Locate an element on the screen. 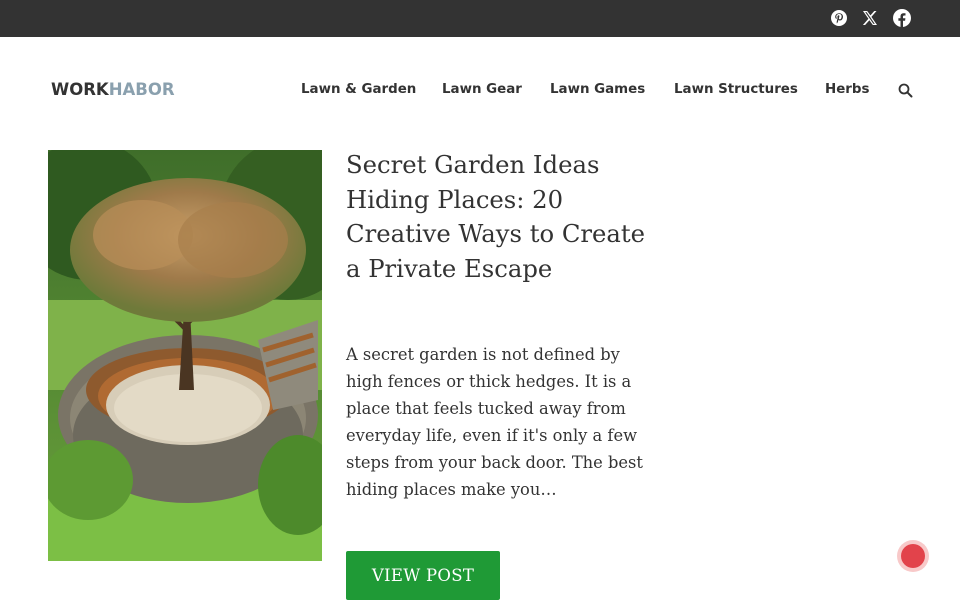  logo-text-habor: HABOR is located at coordinates (141, 89).